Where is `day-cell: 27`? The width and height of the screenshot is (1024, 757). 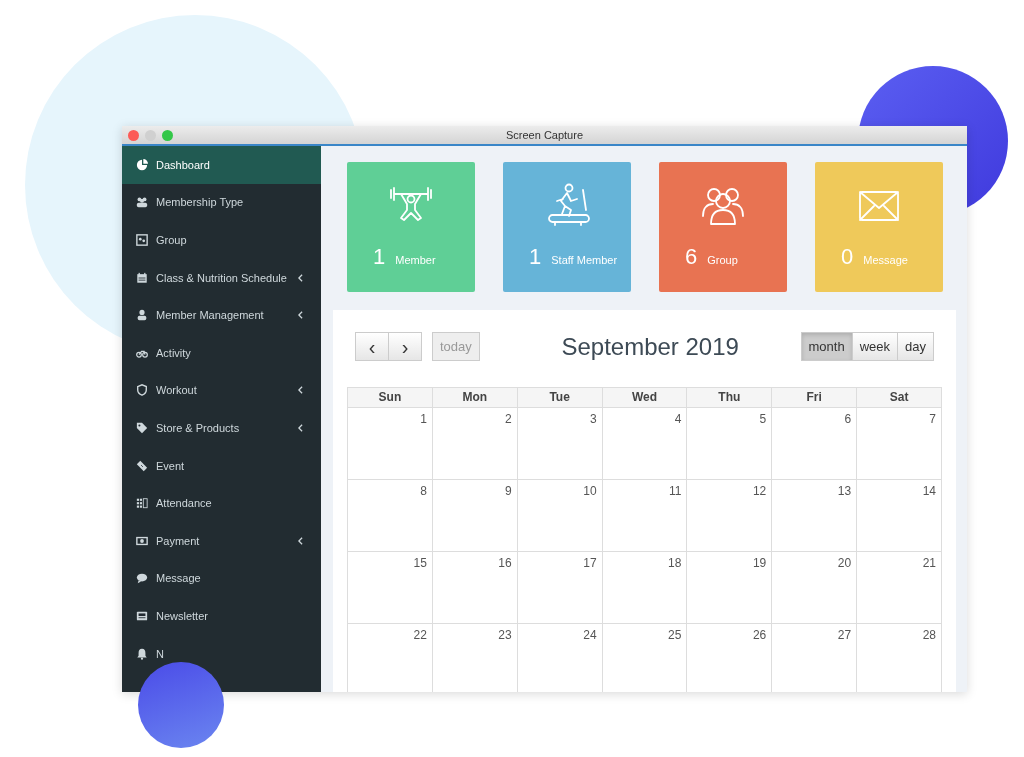
day-cell: 27 is located at coordinates (815, 658).